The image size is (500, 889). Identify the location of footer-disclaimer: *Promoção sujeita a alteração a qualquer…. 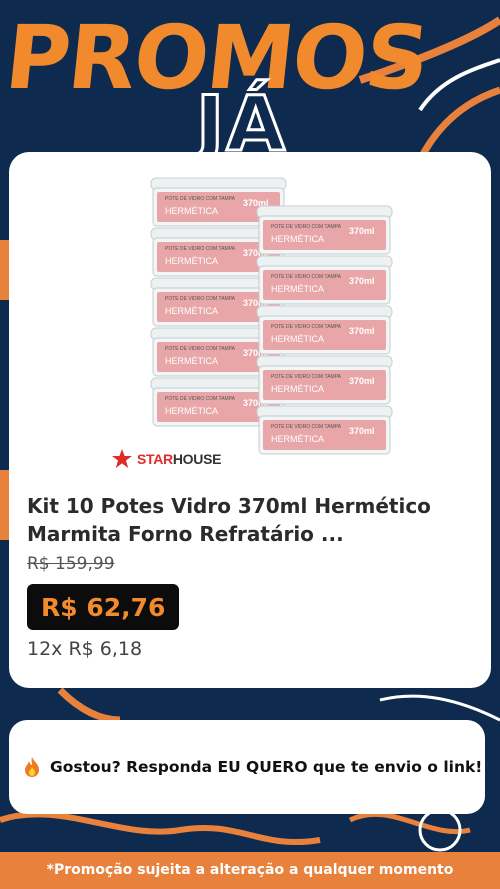
(250, 870).